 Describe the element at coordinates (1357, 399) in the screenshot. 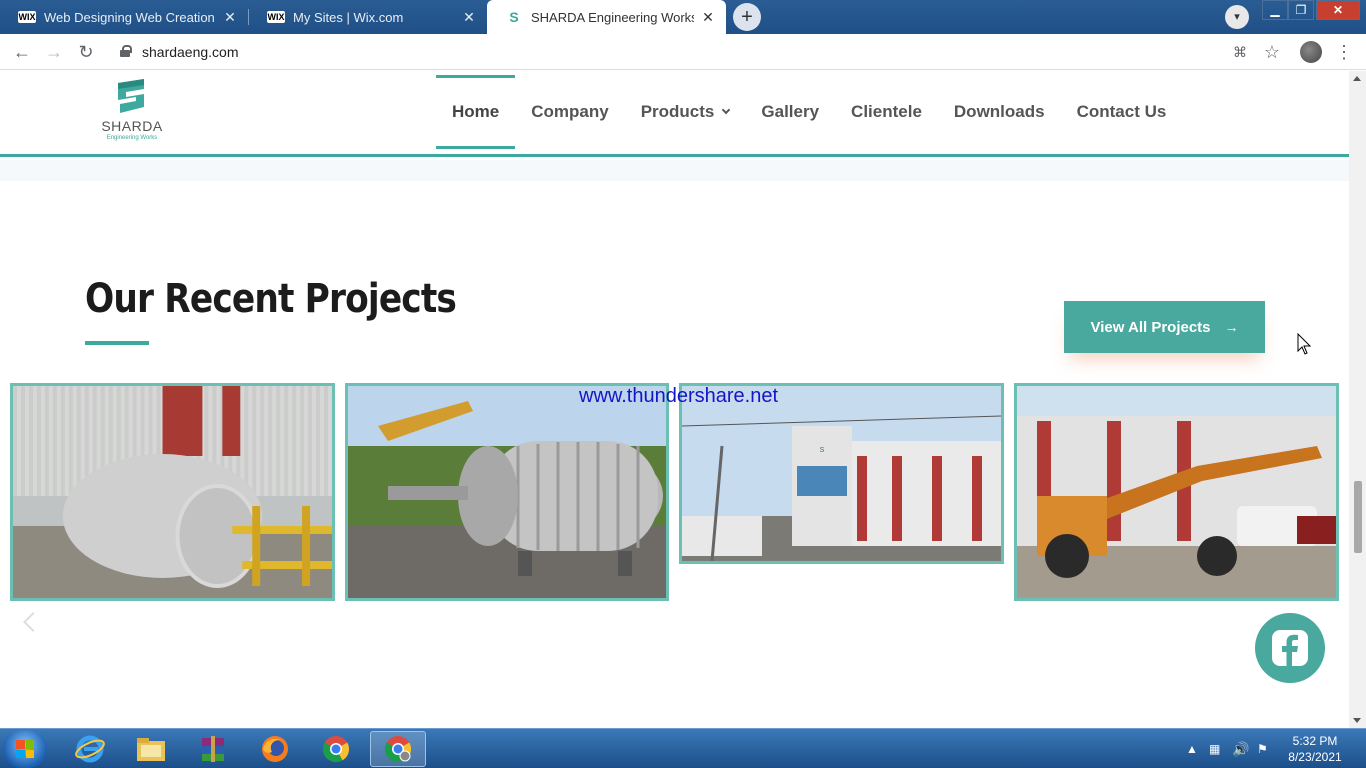

I see `page-scrollbar` at that location.